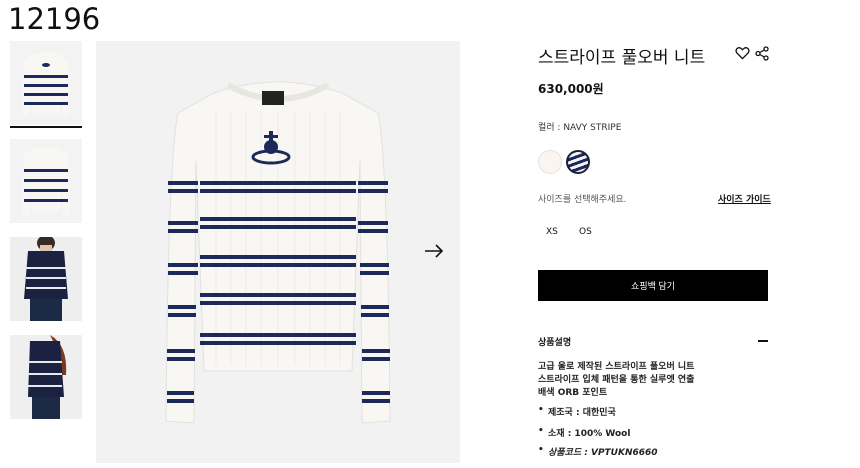 This screenshot has height=468, width=860. Describe the element at coordinates (580, 128) in the screenshot. I see `color-label: 컬러 : NAVY STRIPE` at that location.